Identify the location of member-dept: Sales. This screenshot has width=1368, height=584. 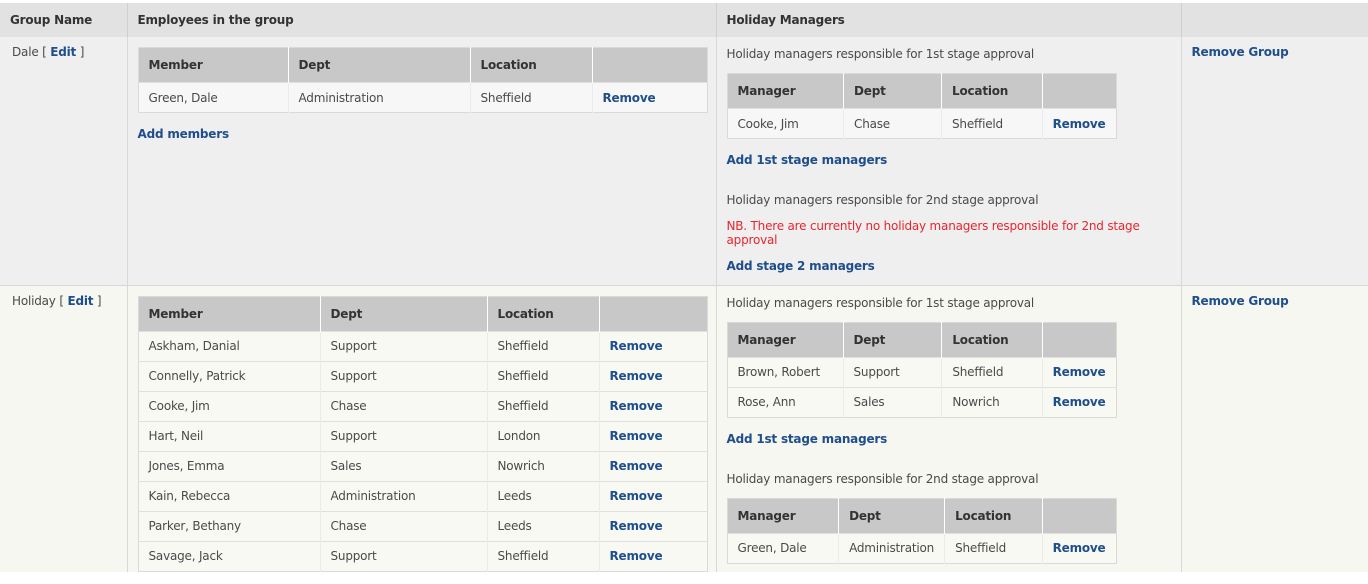
(403, 465).